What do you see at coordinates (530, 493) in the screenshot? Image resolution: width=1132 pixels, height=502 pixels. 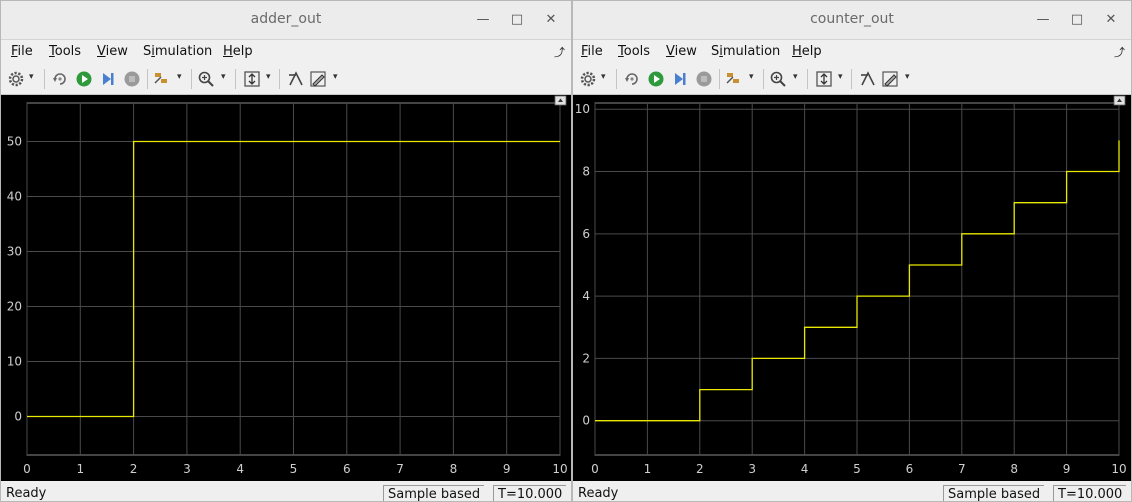 I see `status-time: T=10.000` at bounding box center [530, 493].